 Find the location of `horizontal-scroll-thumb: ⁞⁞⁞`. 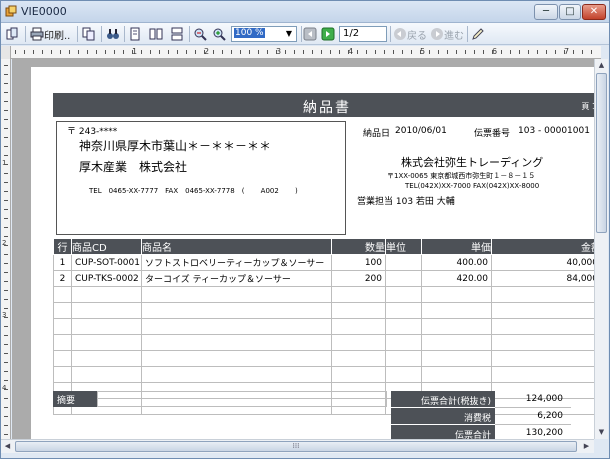

horizontal-scroll-thumb: ⁞⁞⁞ is located at coordinates (296, 446).